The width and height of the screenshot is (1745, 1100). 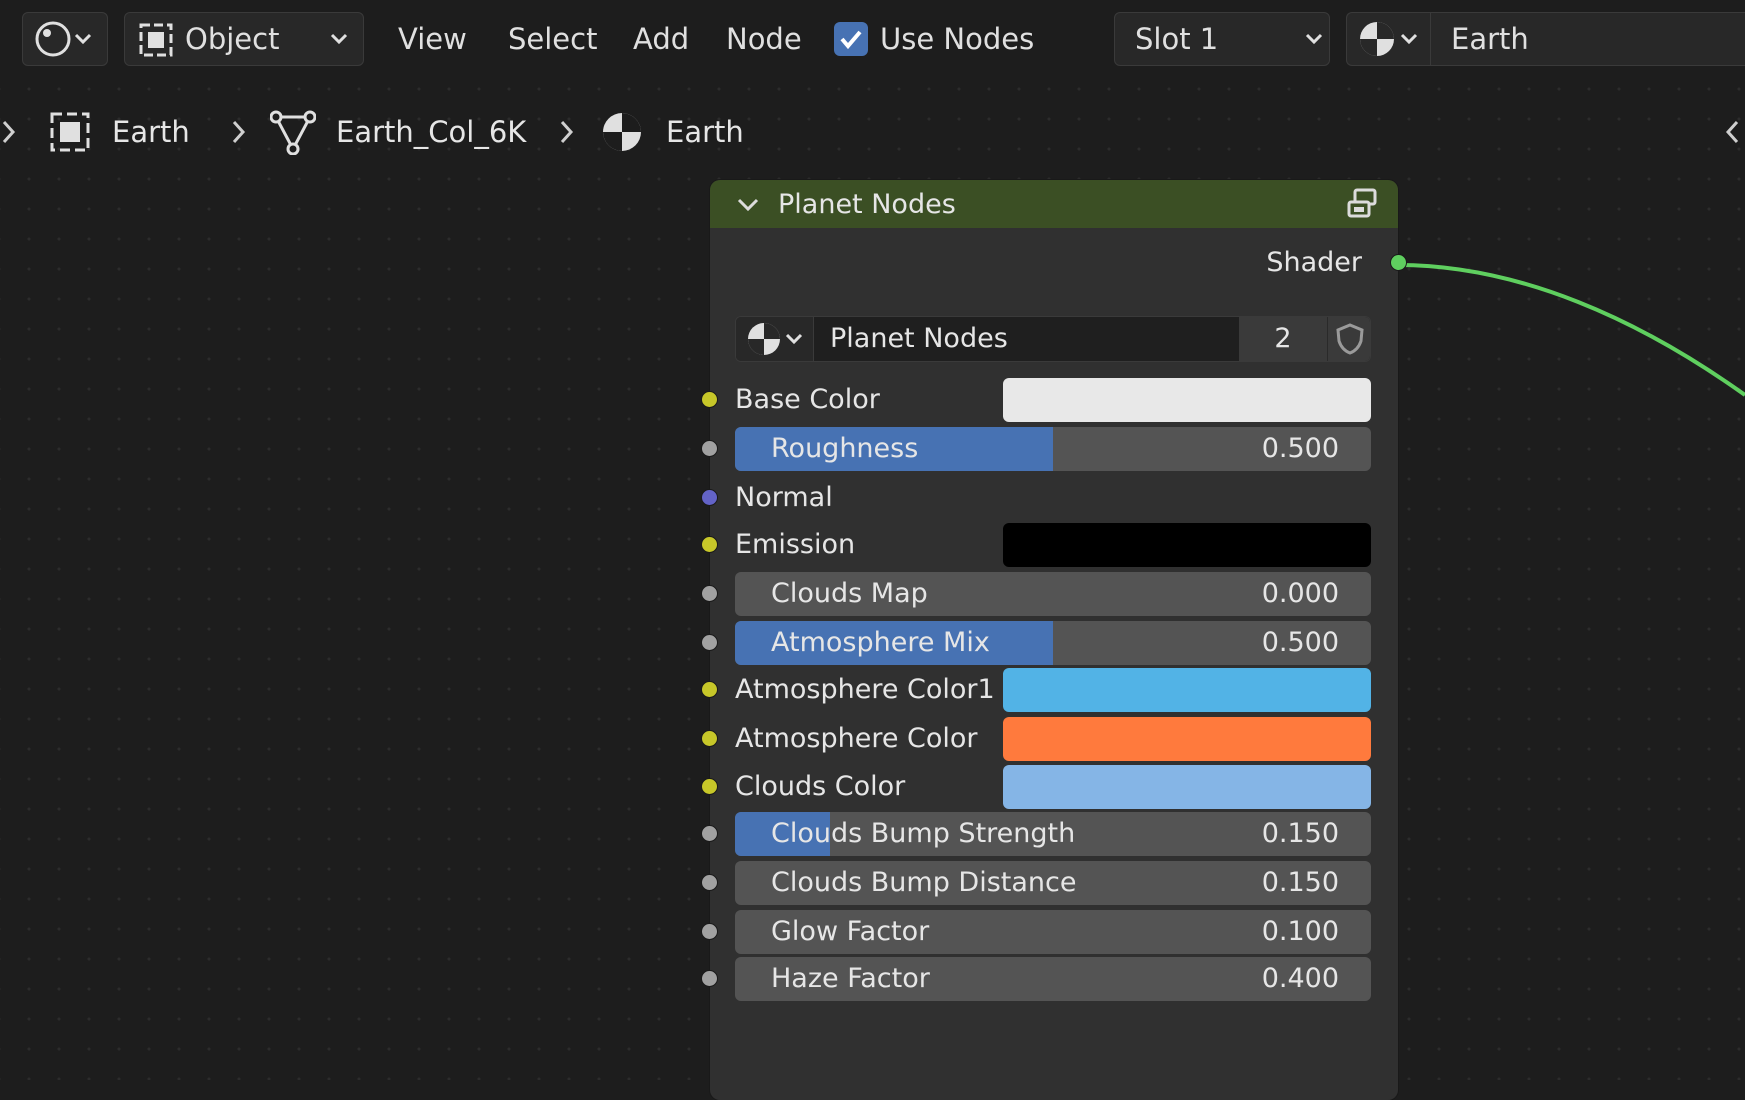 I want to click on output-shader-row: Shader, so click(x=1058, y=263).